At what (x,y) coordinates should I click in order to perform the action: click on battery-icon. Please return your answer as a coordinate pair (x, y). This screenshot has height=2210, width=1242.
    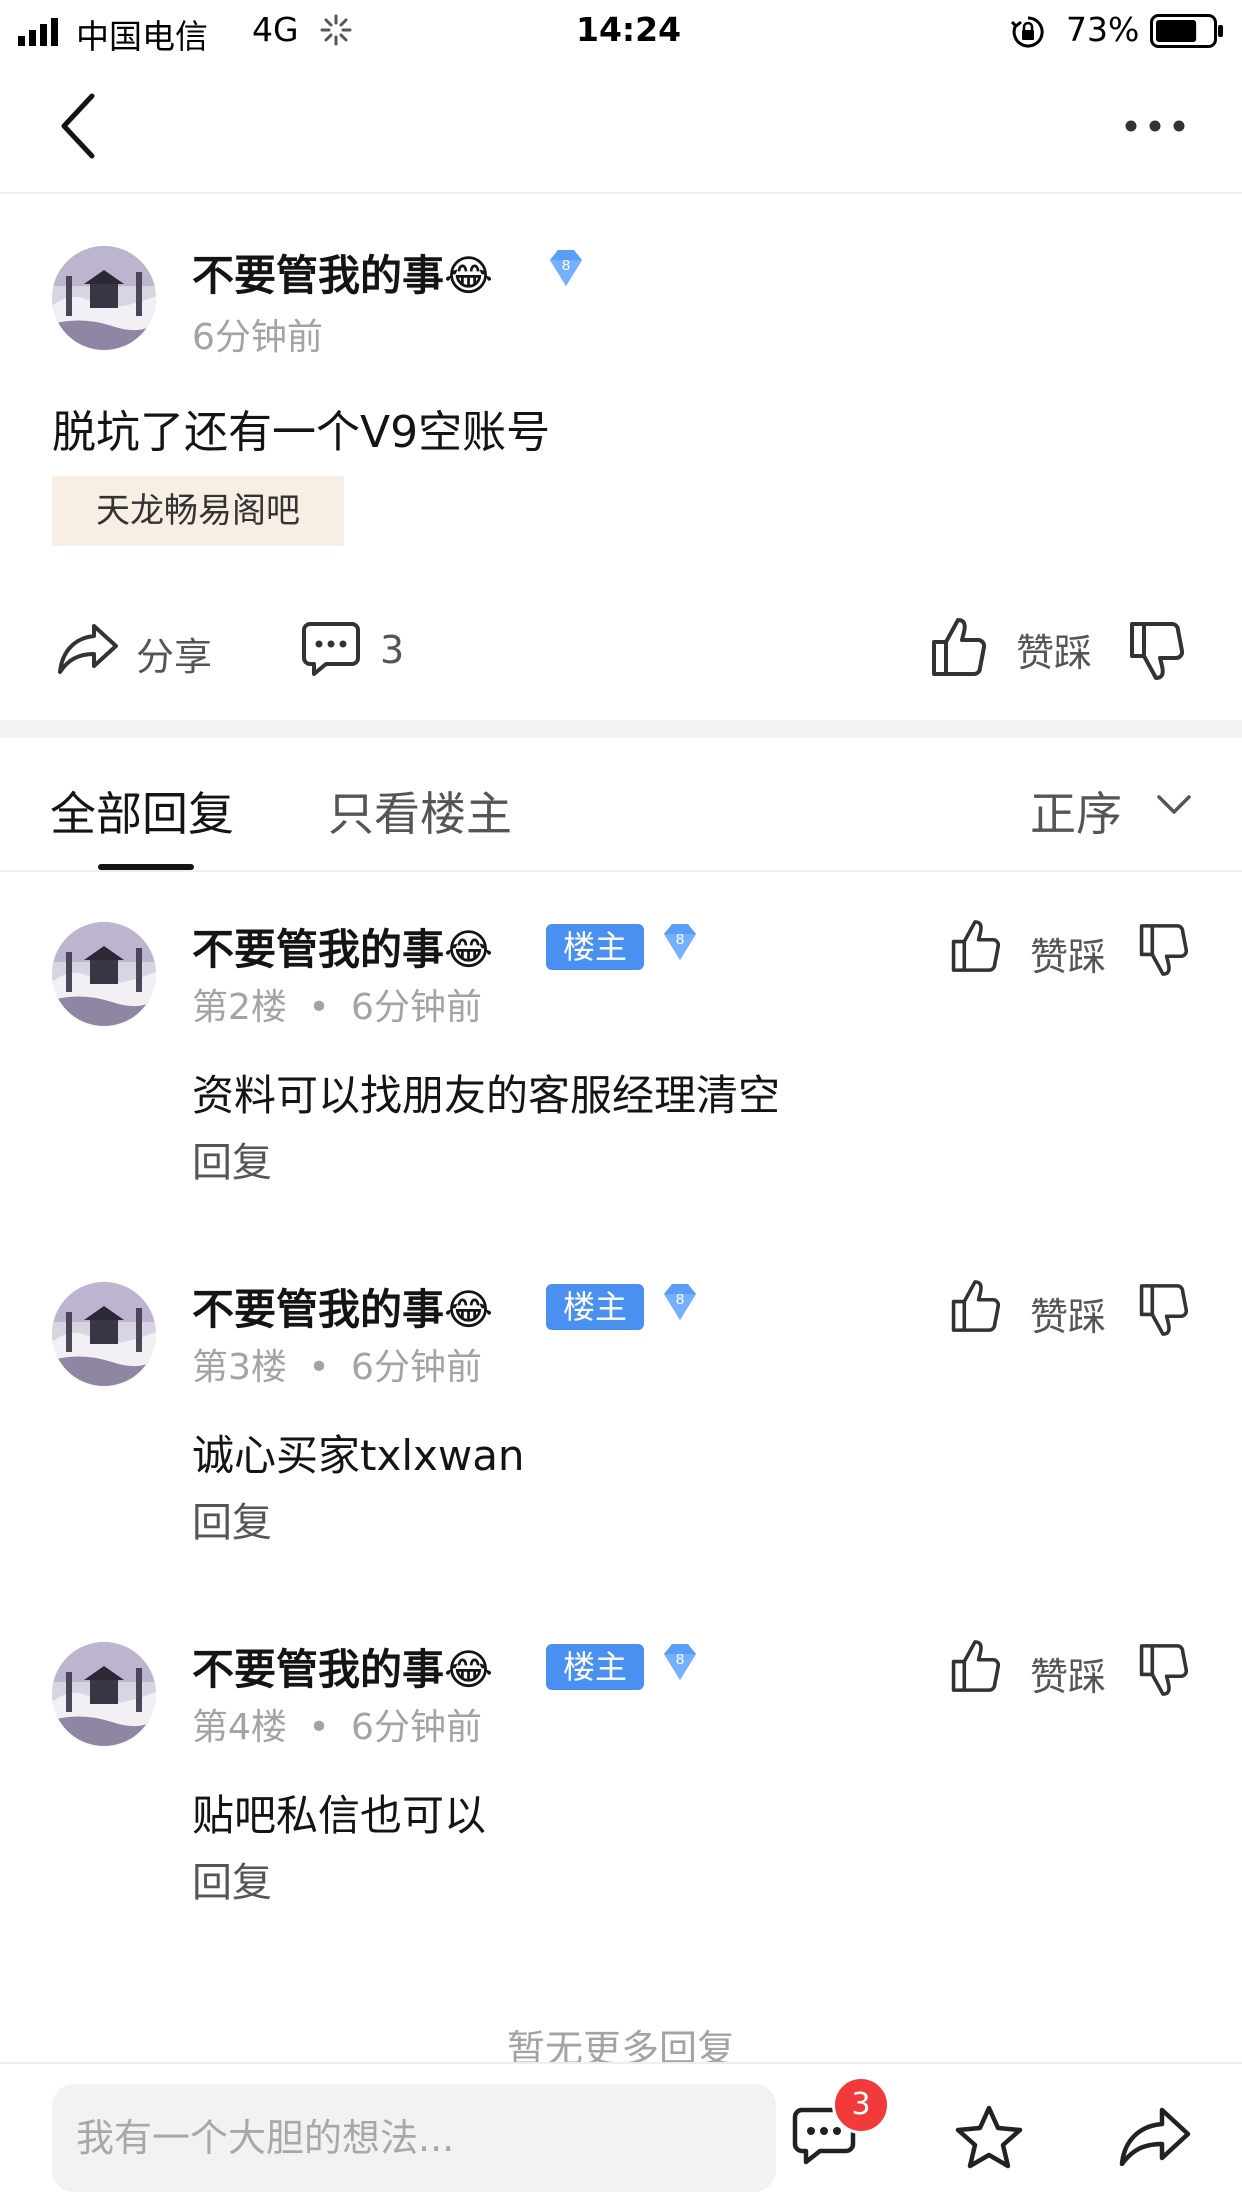
    Looking at the image, I should click on (1187, 33).